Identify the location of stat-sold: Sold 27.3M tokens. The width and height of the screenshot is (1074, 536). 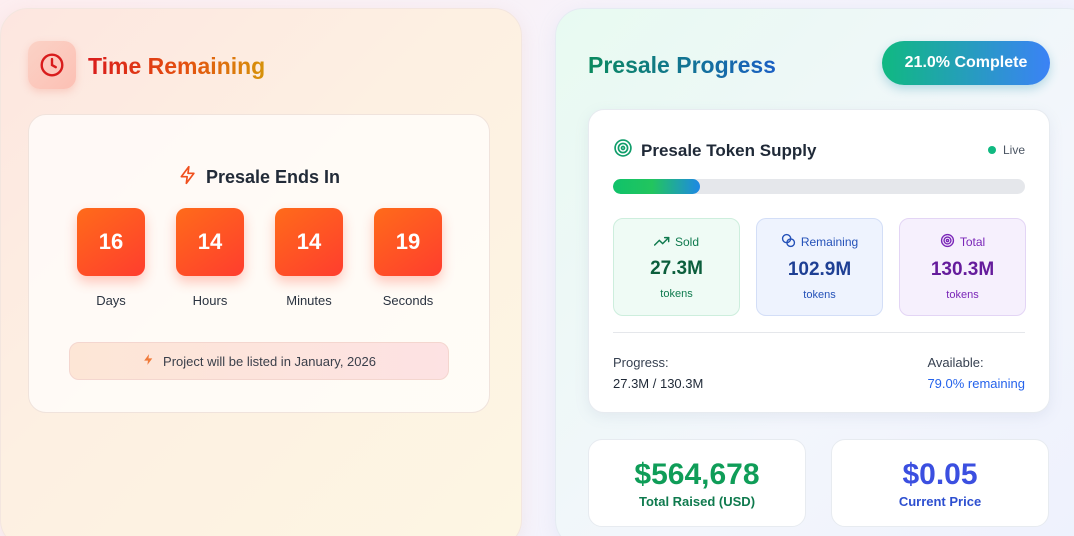
(676, 267).